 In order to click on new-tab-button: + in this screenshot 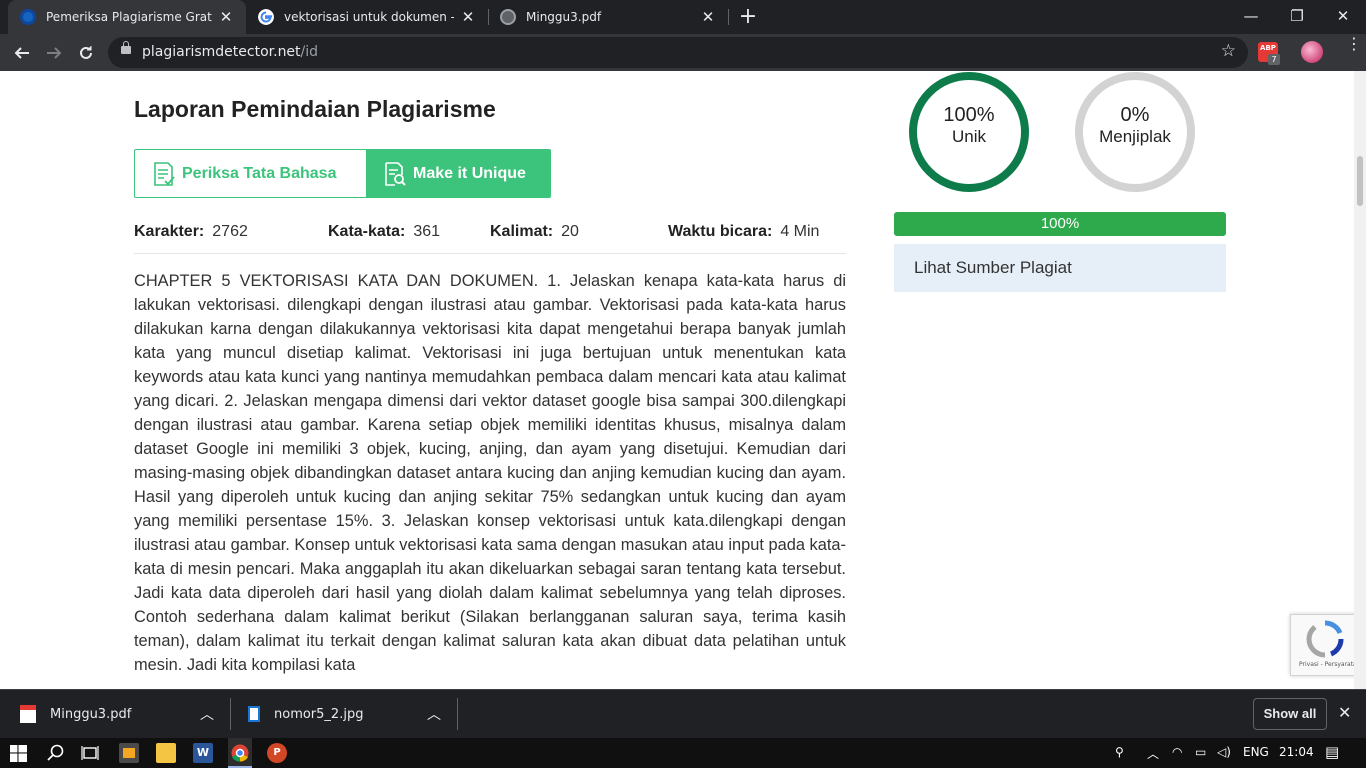, I will do `click(748, 17)`.